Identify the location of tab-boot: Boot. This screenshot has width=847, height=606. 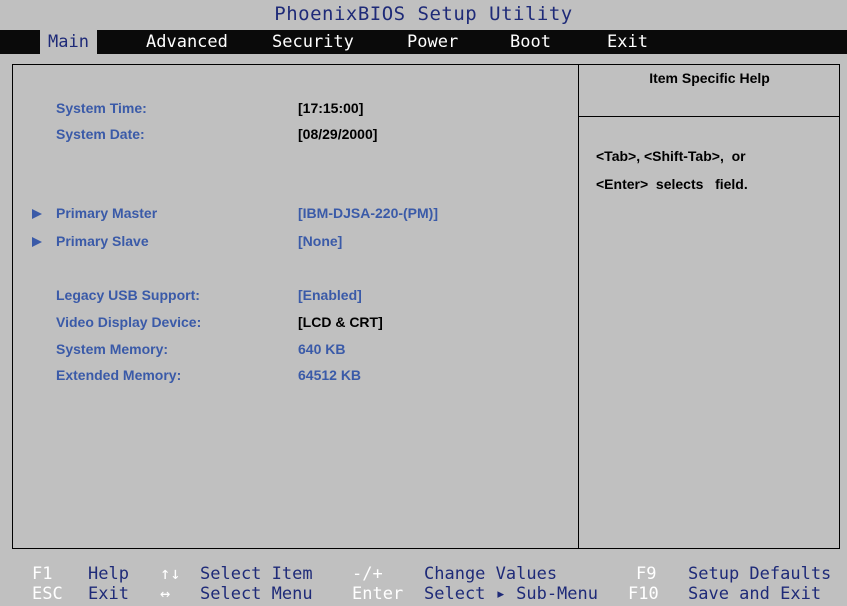
(530, 42).